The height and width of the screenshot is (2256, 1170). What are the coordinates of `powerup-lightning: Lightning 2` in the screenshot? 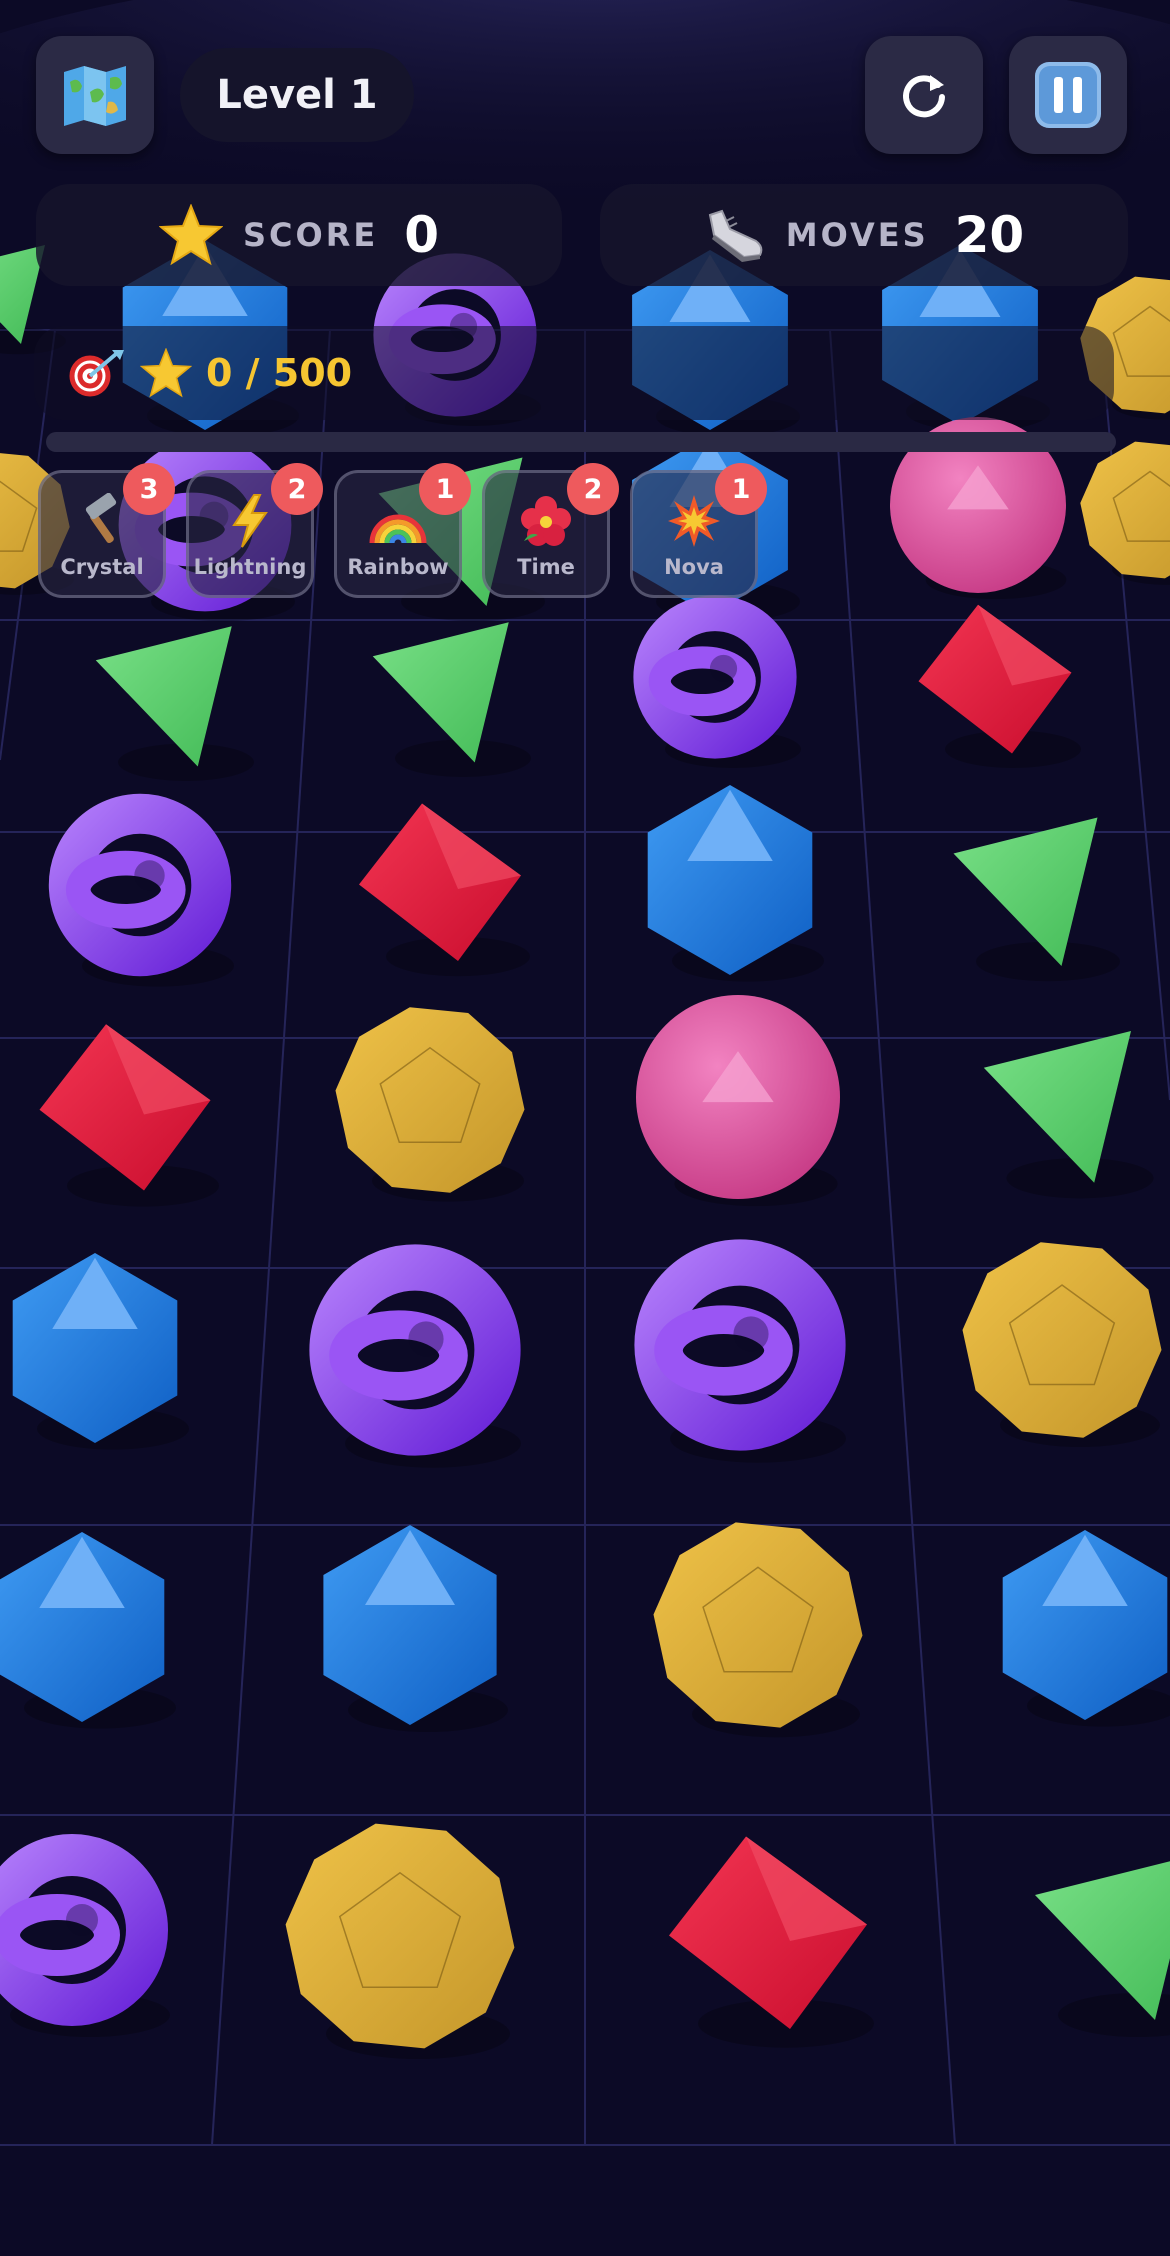 It's located at (254, 530).